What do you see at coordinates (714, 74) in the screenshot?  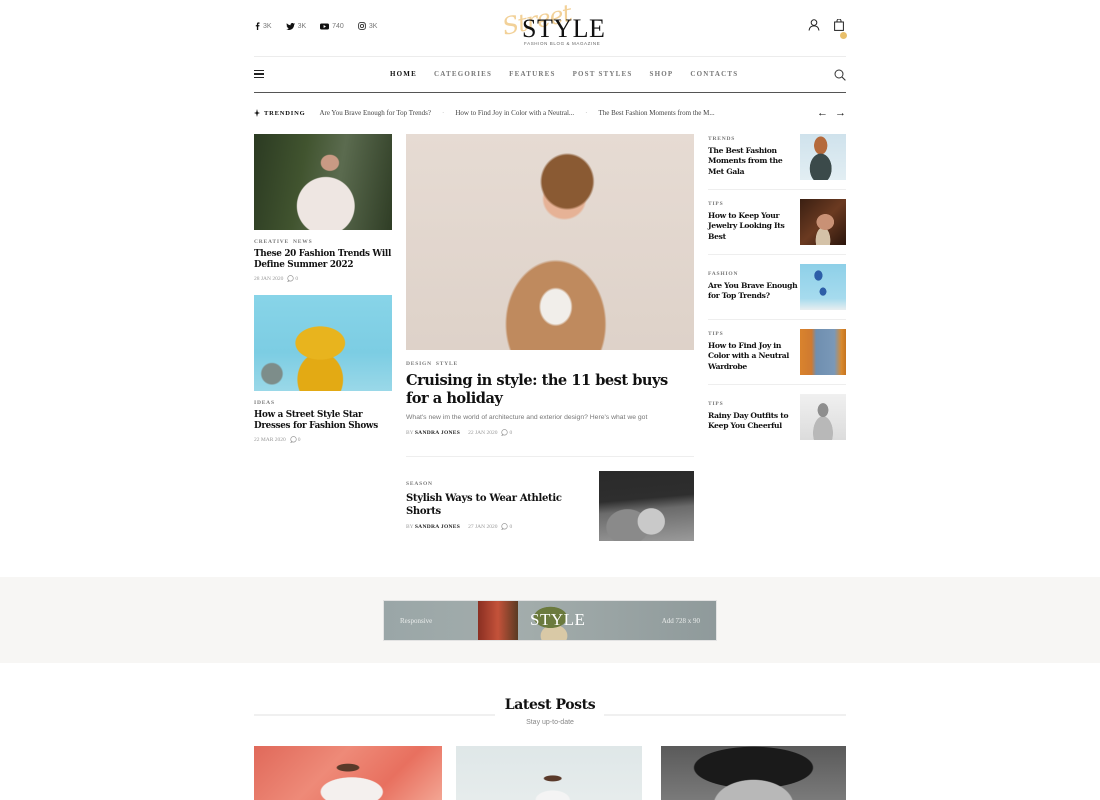 I see `nav-contacts: CONTACTS` at bounding box center [714, 74].